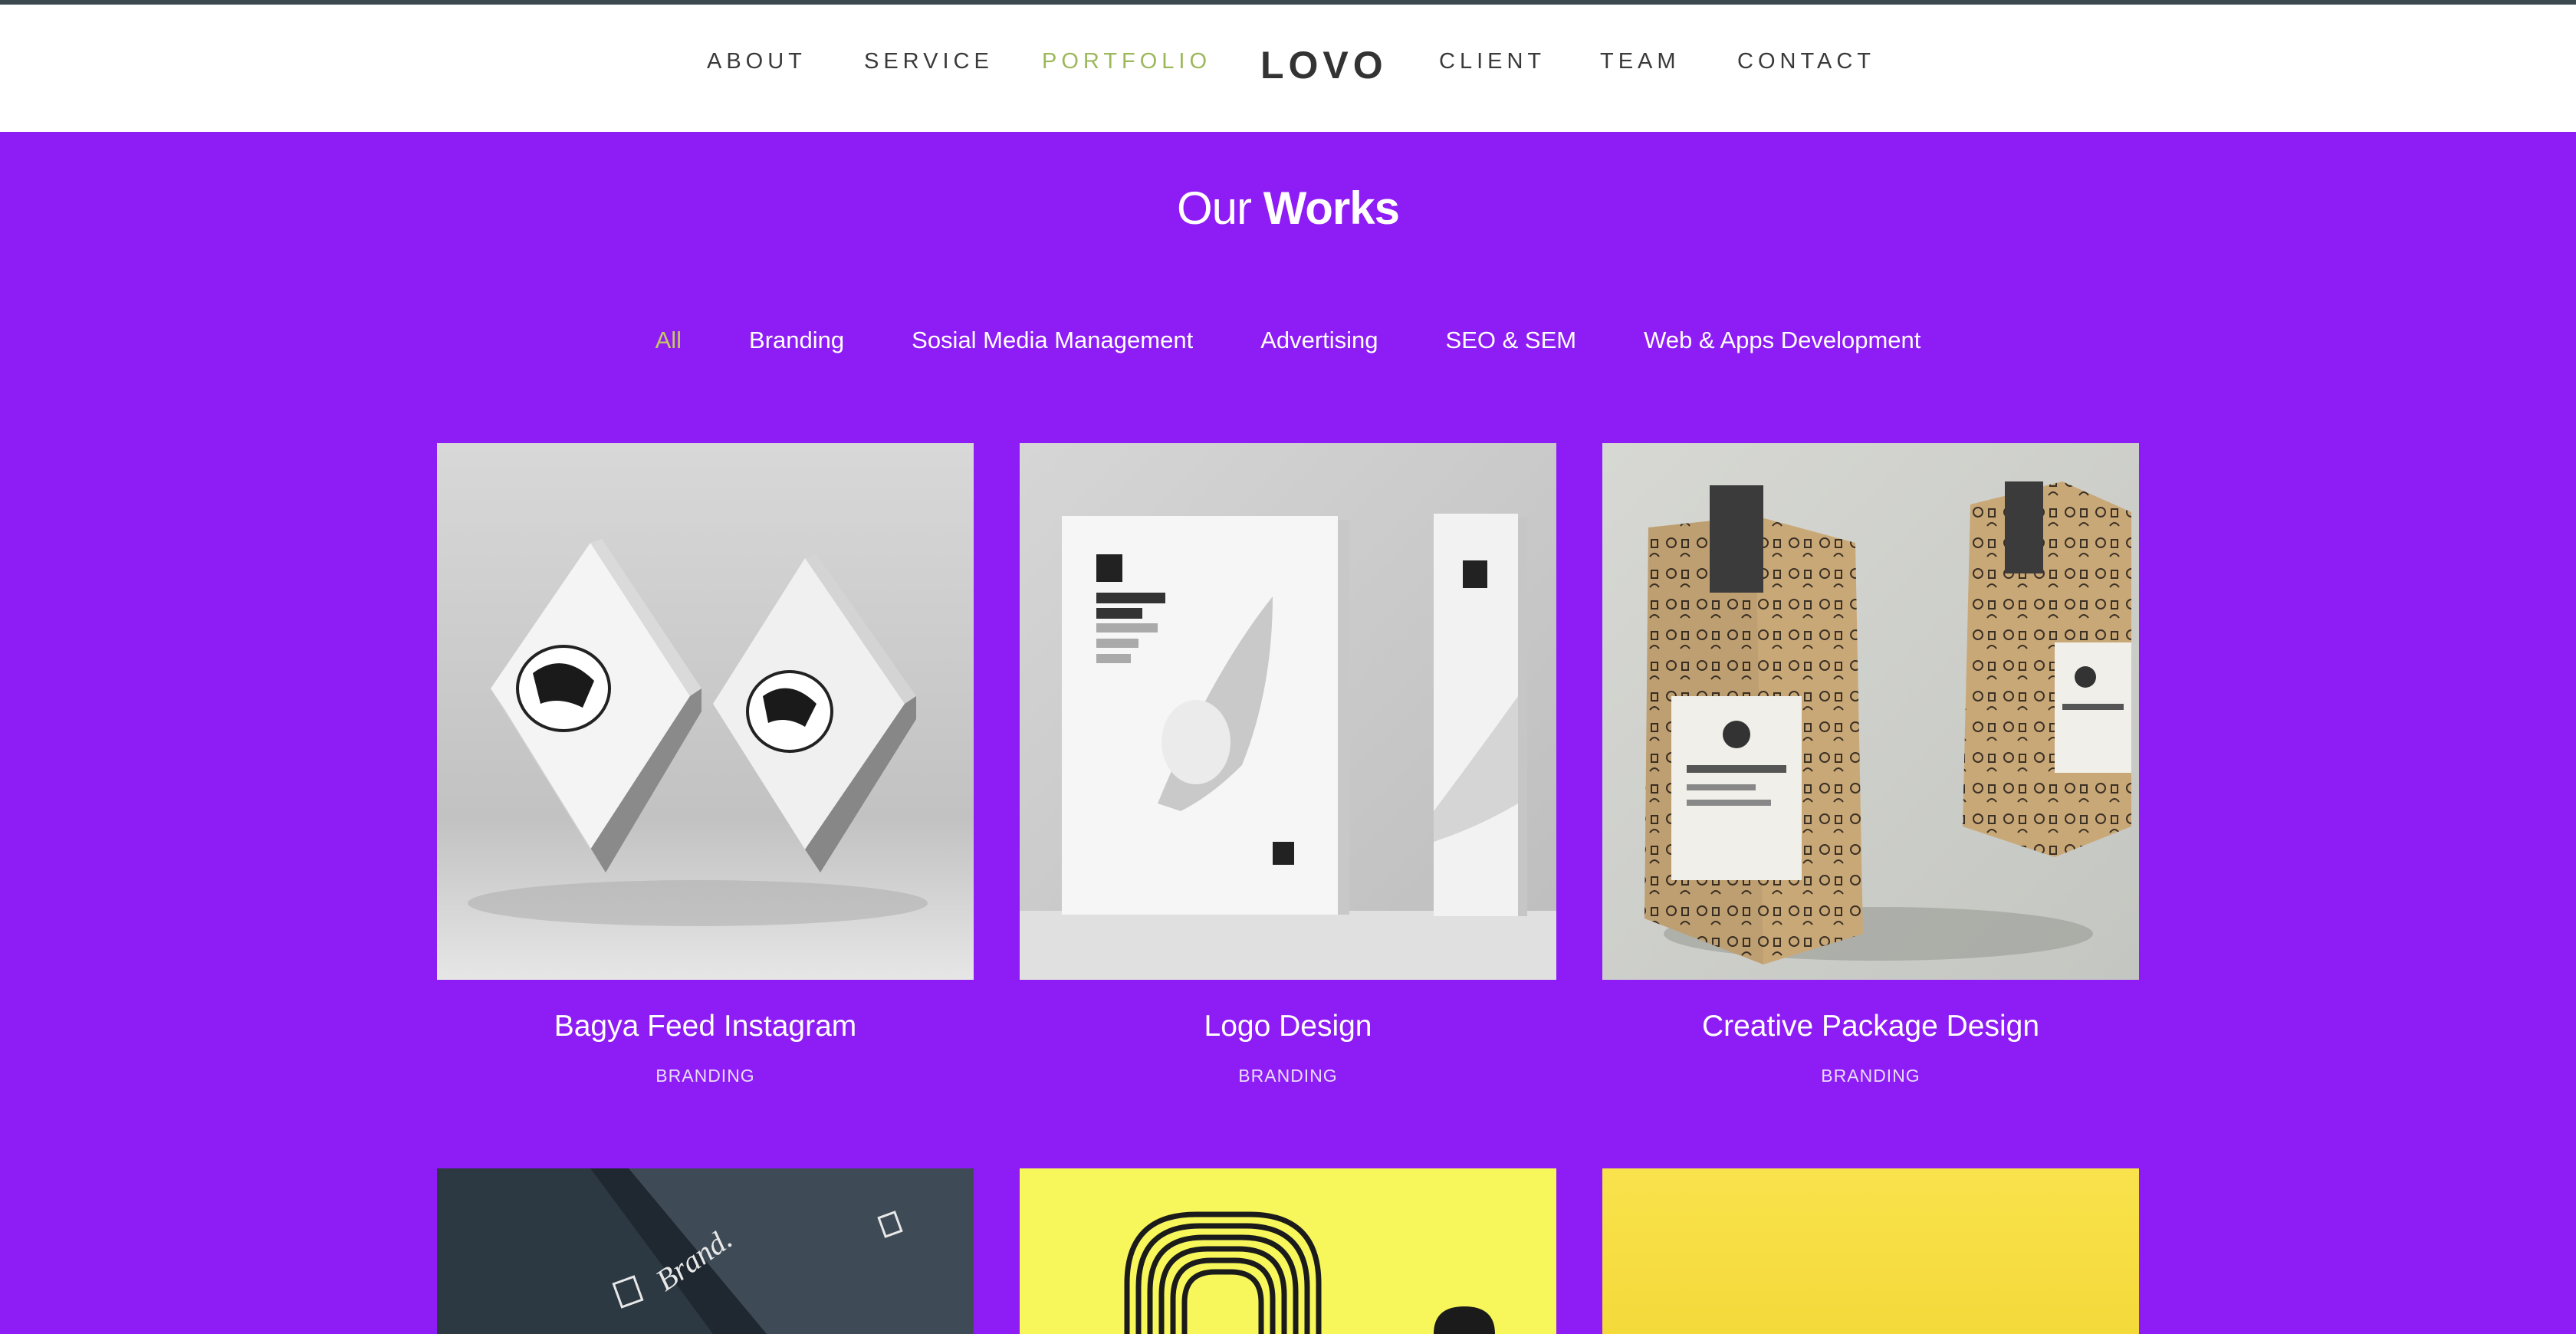  What do you see at coordinates (1324, 65) in the screenshot?
I see `site-logo: LOVO` at bounding box center [1324, 65].